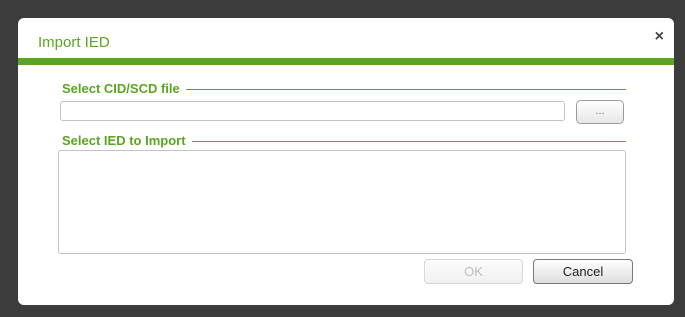  I want to click on title-divider, so click(346, 61).